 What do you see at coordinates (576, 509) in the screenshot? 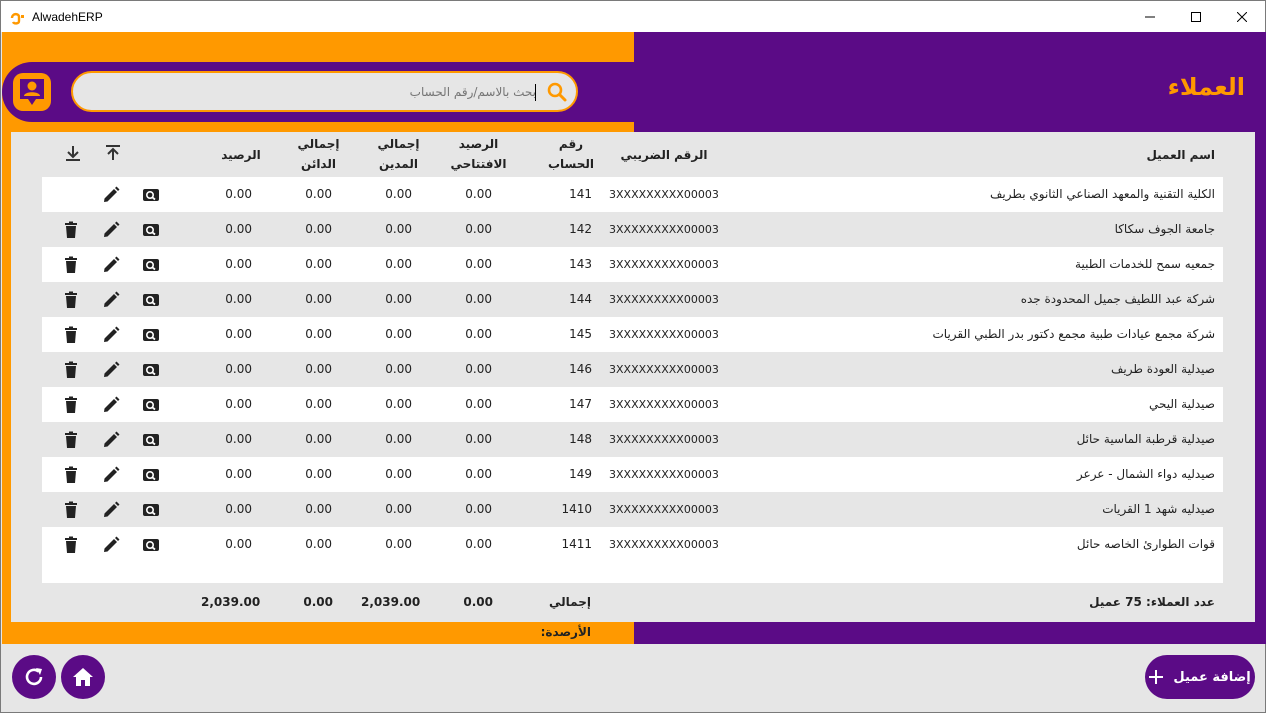
I see `cell-account: 1410` at bounding box center [576, 509].